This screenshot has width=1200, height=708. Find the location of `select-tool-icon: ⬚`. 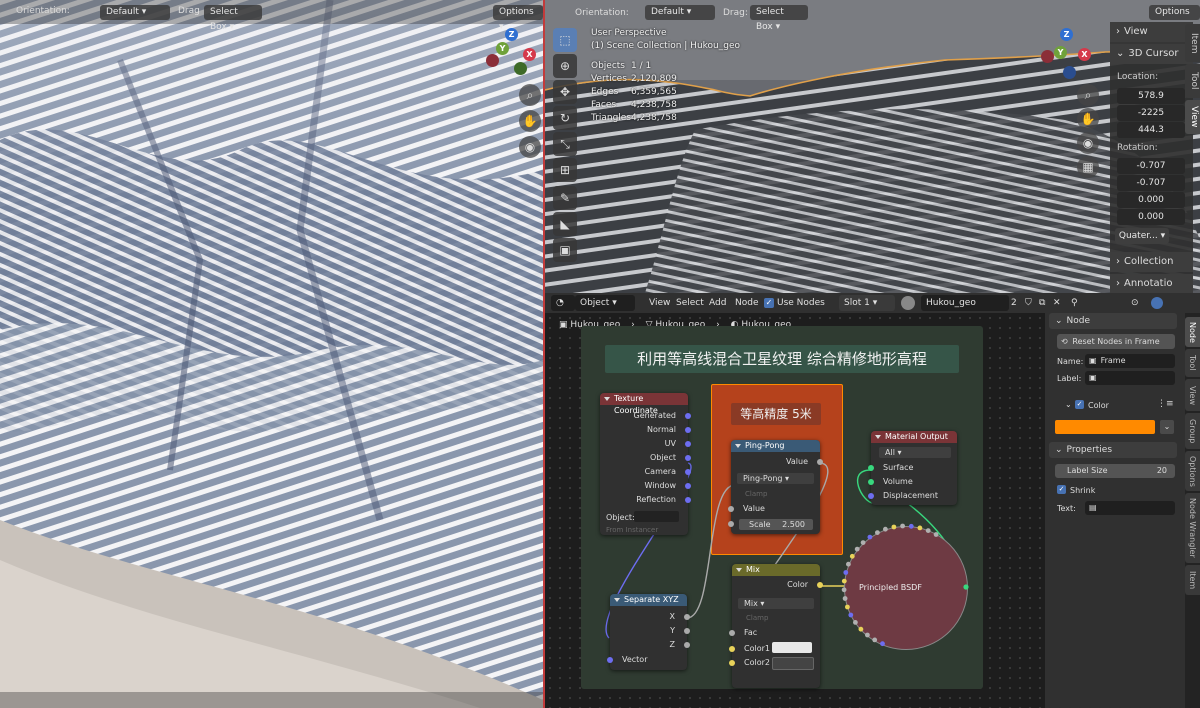

select-tool-icon: ⬚ is located at coordinates (565, 40).